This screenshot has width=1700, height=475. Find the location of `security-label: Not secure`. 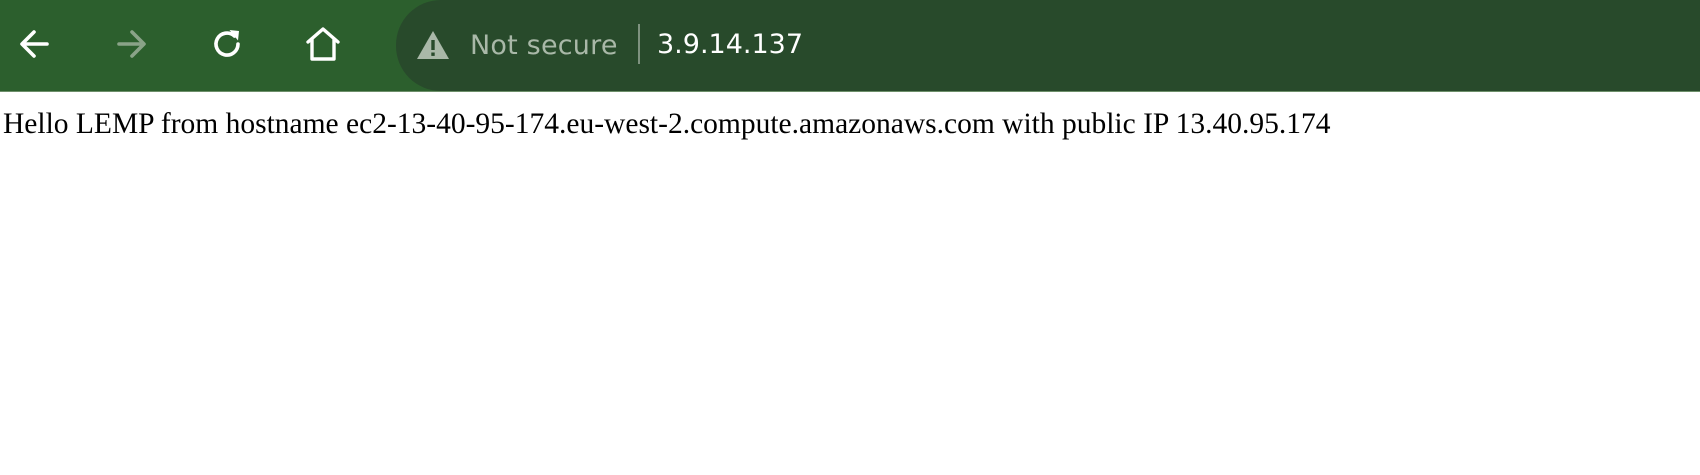

security-label: Not secure is located at coordinates (544, 45).